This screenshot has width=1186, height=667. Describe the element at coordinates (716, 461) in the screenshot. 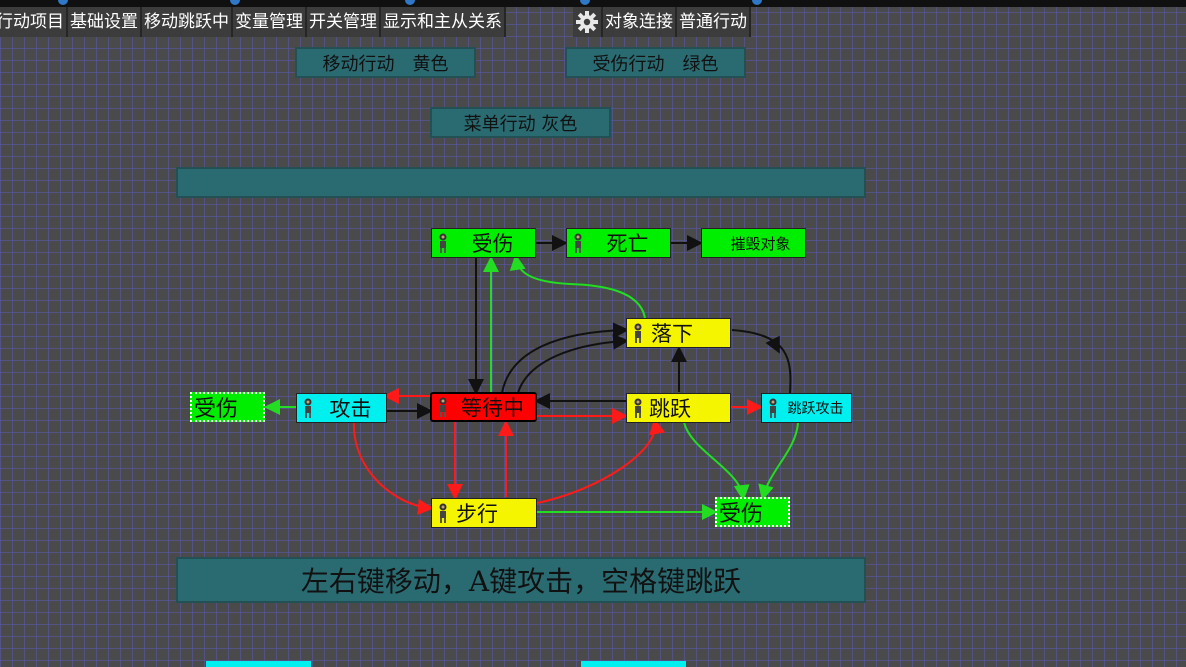

I see `edge-jump-to-damage` at that location.